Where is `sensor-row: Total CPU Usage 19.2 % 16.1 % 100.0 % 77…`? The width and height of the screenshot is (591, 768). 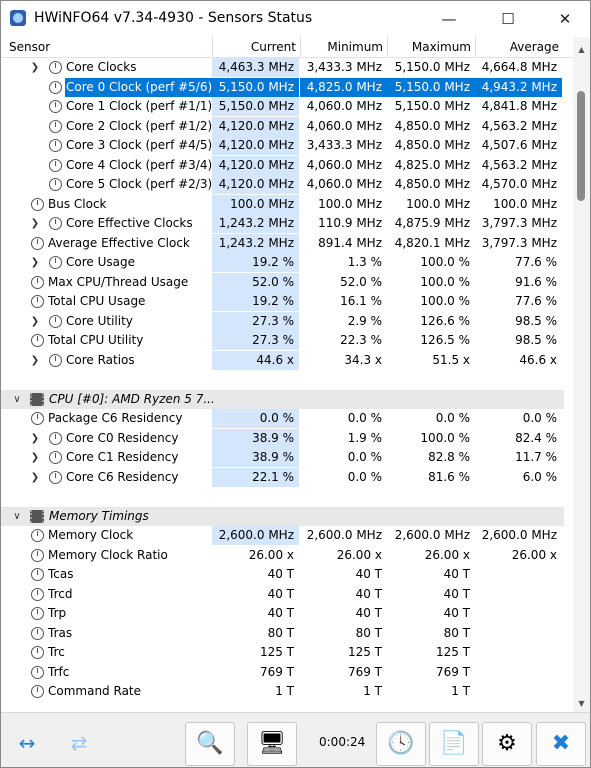 sensor-row: Total CPU Usage 19.2 % 16.1 % 100.0 % 77… is located at coordinates (282, 302).